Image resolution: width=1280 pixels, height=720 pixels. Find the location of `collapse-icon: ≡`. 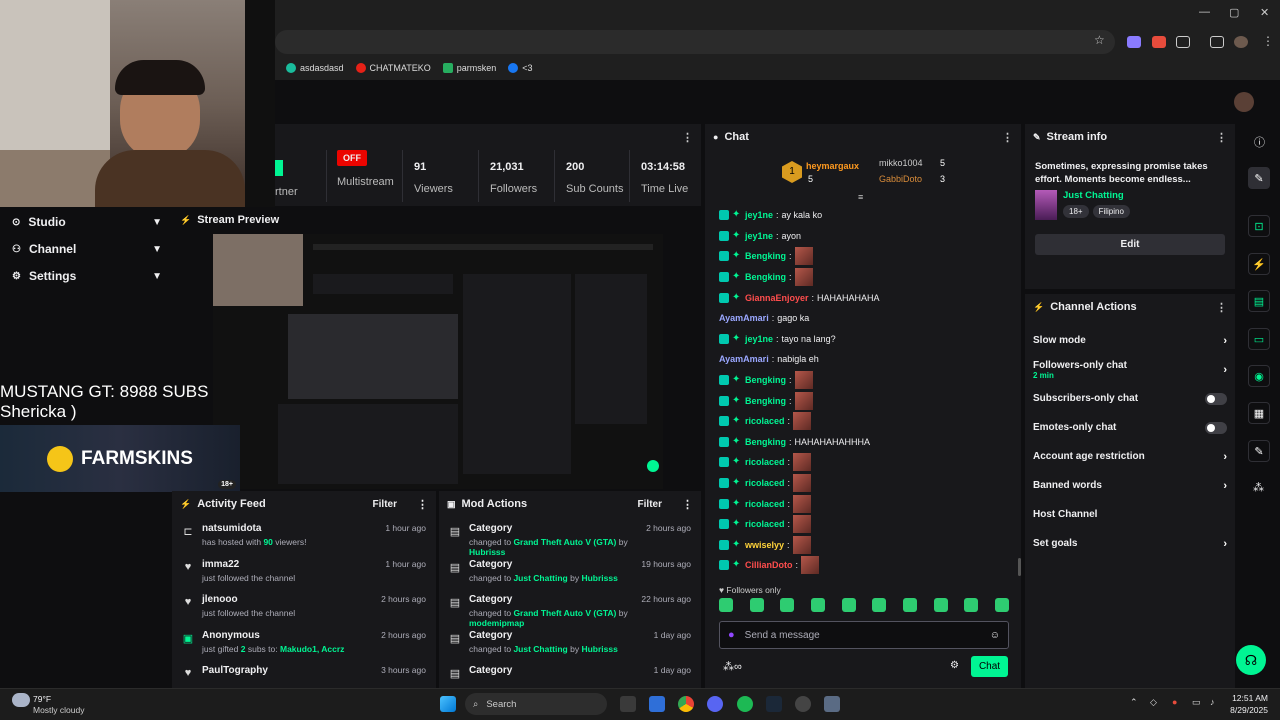

collapse-icon: ≡ is located at coordinates (860, 197).